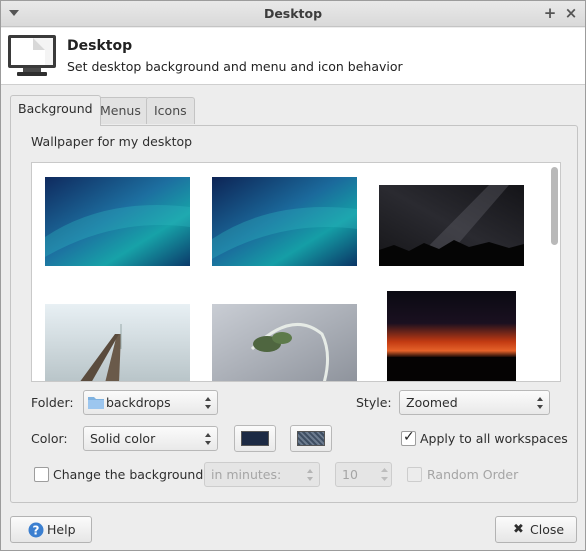  What do you see at coordinates (96, 403) in the screenshot?
I see `folder-icon` at bounding box center [96, 403].